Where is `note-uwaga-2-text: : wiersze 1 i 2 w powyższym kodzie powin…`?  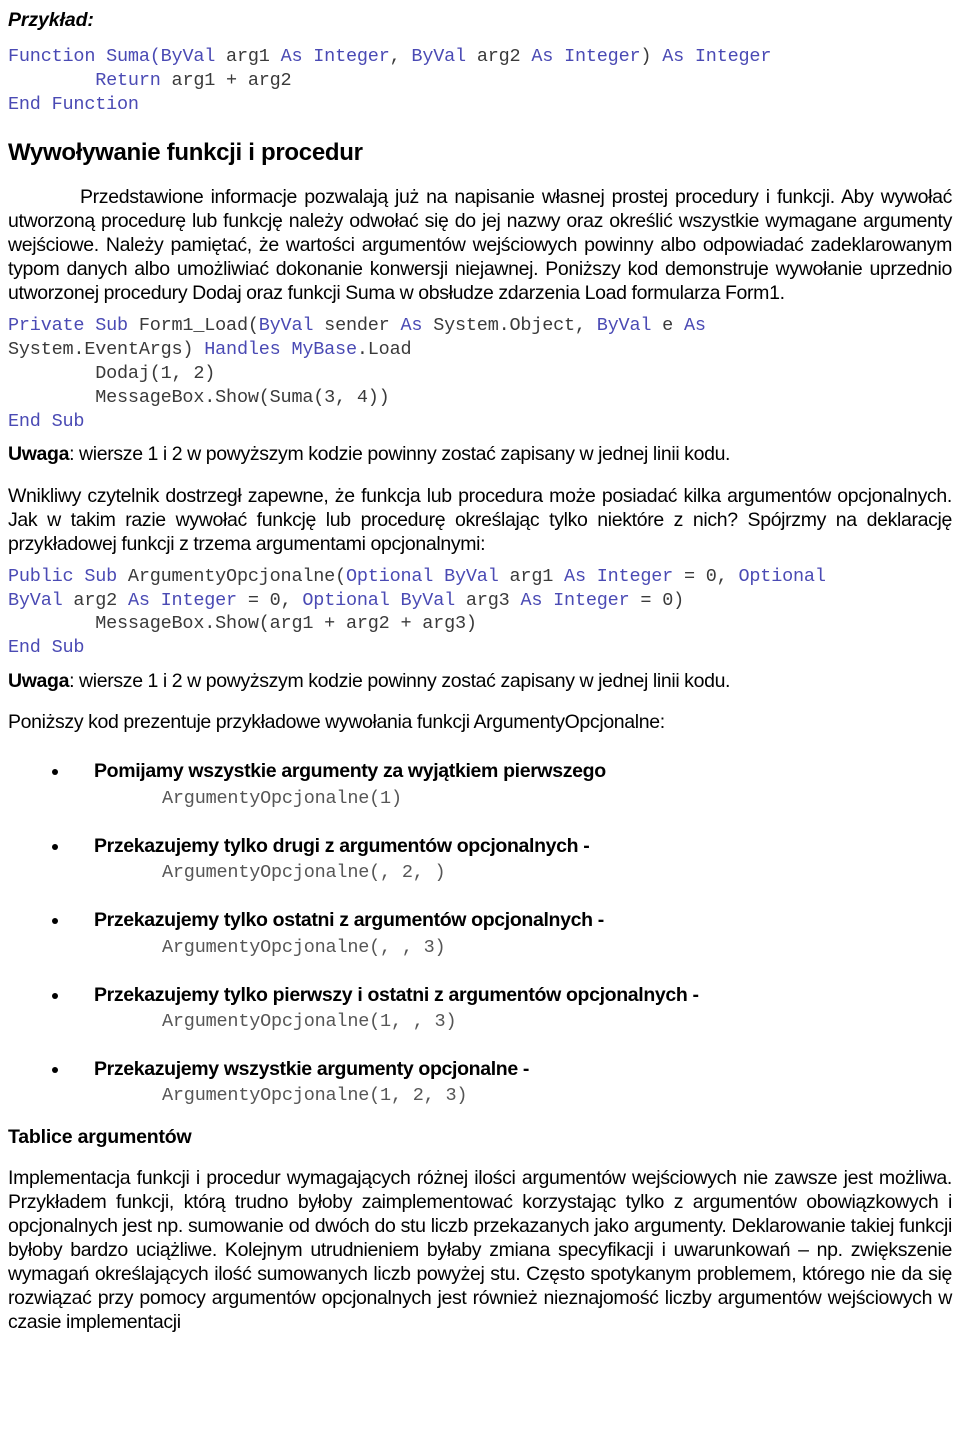
note-uwaga-2-text: : wiersze 1 i 2 w powyższym kodzie powin… is located at coordinates (400, 681).